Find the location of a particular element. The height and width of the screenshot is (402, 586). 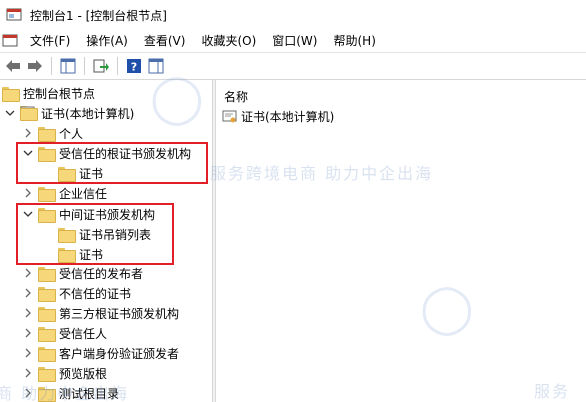

menu-file: 文件(F) is located at coordinates (50, 41).